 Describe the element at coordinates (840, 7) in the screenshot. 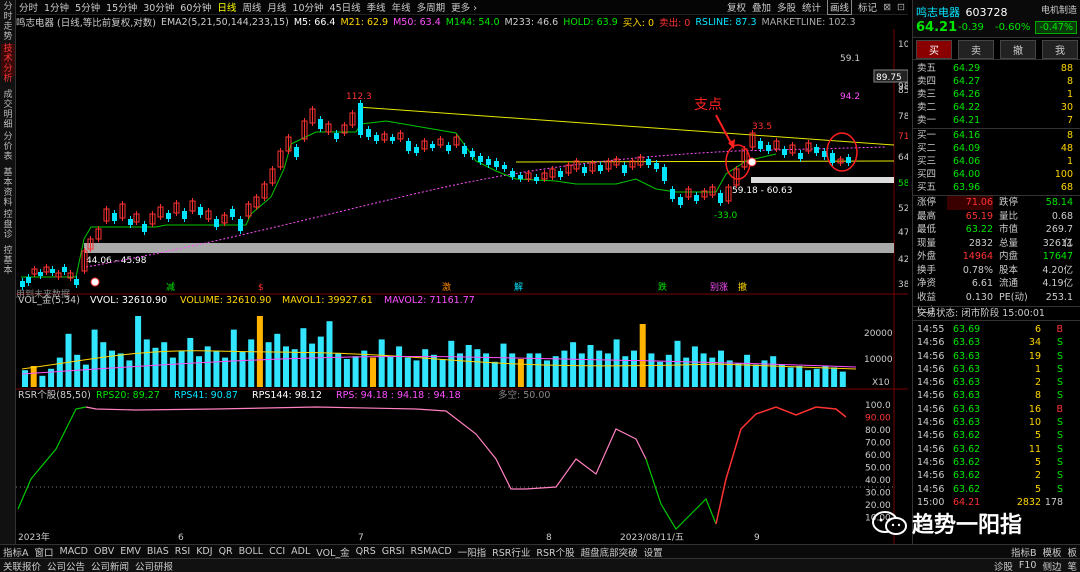

I see `tool-button-4: 画线` at that location.